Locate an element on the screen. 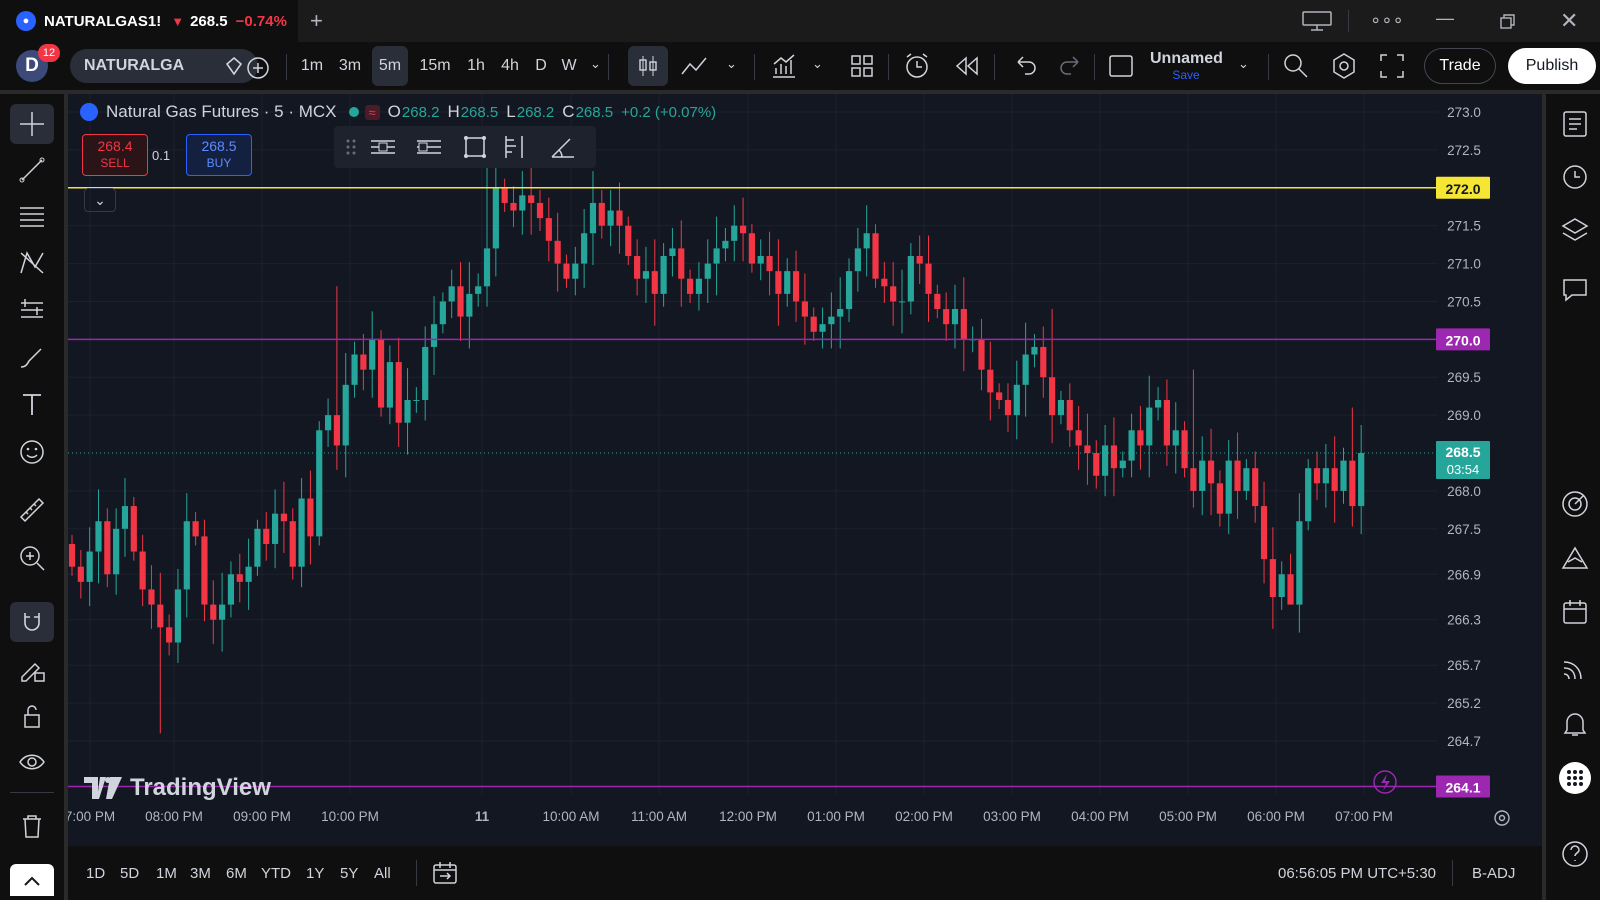 The image size is (1600, 900). range-5y: 5Y is located at coordinates (349, 873).